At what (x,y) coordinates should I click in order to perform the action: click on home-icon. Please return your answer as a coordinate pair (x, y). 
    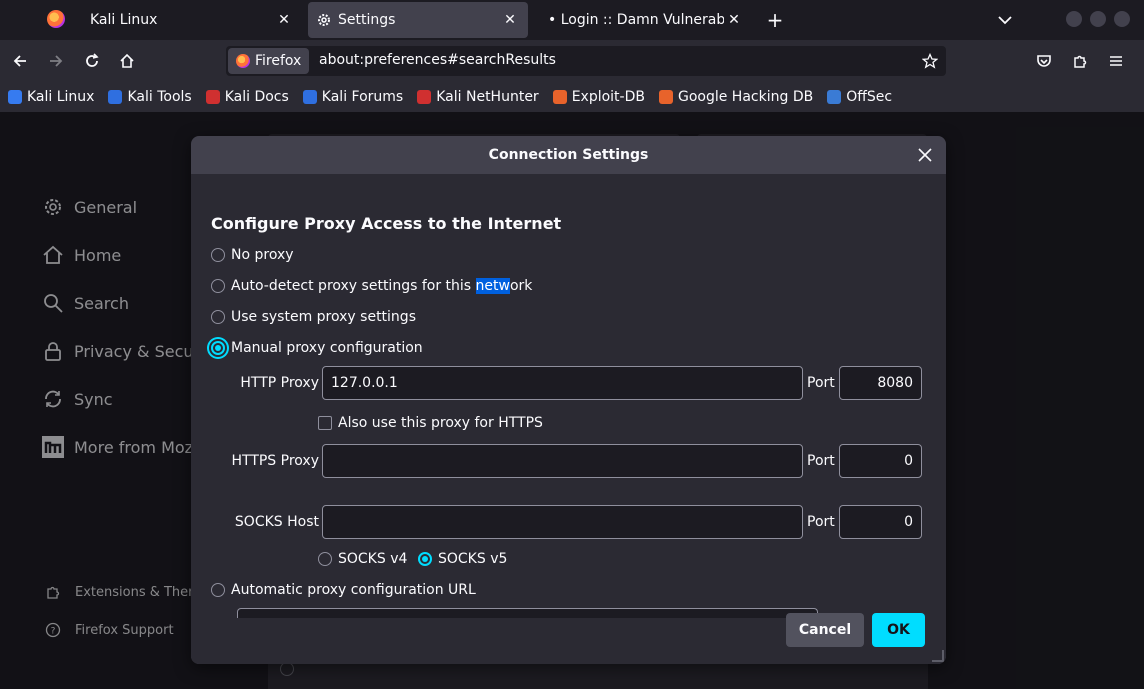
    Looking at the image, I should click on (127, 61).